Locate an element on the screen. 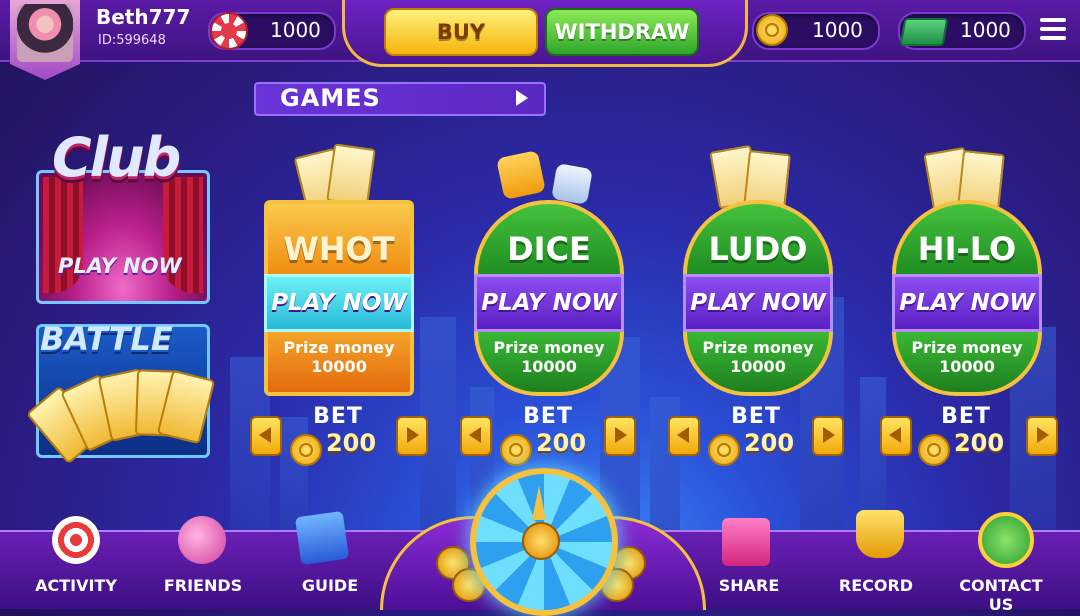  game-card-hilo: HI-LO PLAY NOW Prize money 10000 is located at coordinates (967, 298).